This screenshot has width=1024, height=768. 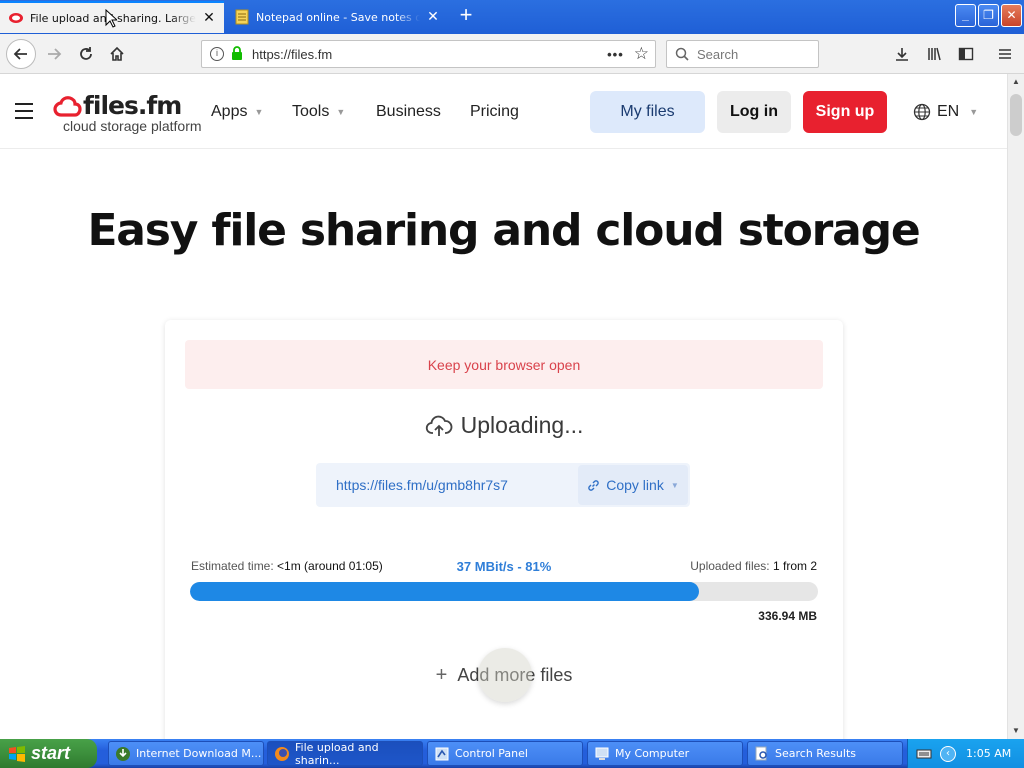 I want to click on menu-business: Business, so click(x=408, y=112).